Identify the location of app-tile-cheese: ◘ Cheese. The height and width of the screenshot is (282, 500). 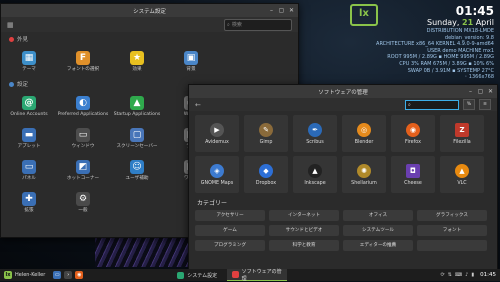
(413, 174).